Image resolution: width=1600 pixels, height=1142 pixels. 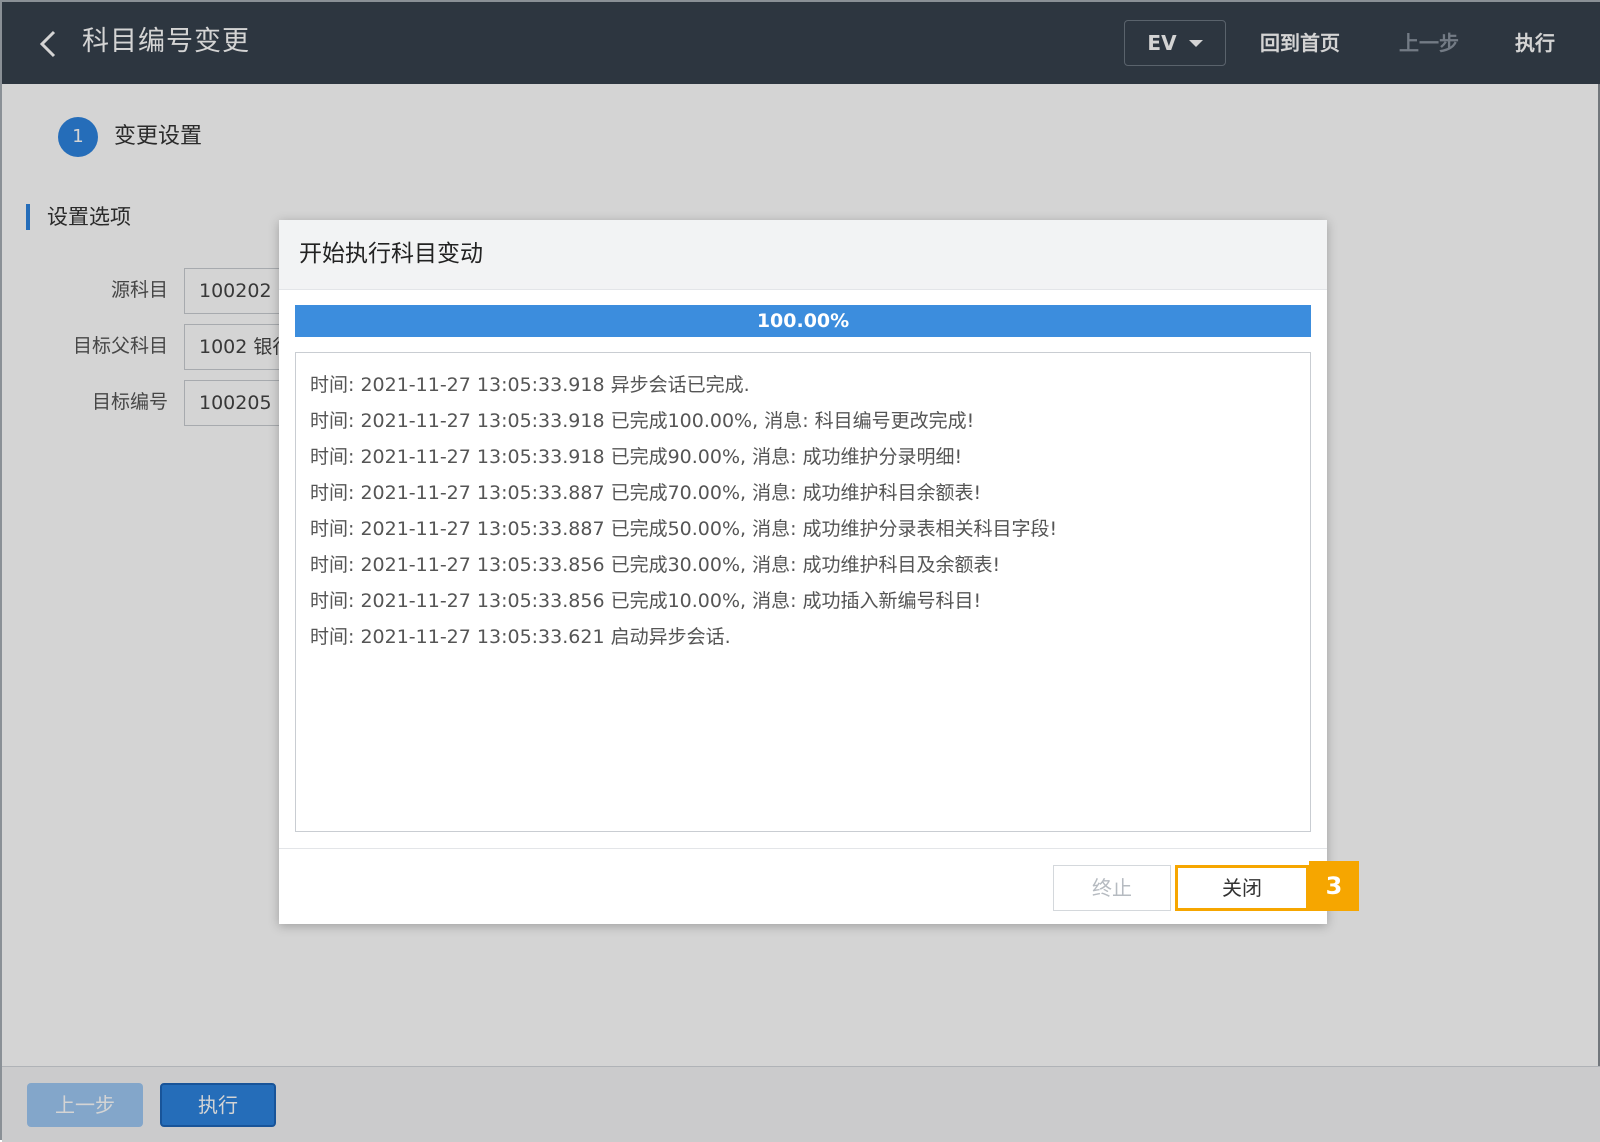 I want to click on stop-button: 终止, so click(x=1112, y=888).